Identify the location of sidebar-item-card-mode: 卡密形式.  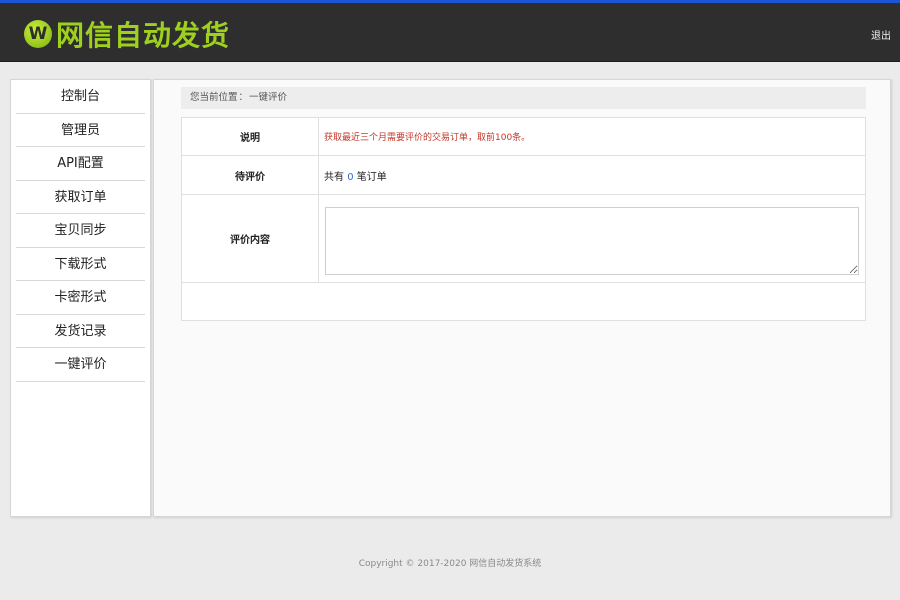
(80, 298).